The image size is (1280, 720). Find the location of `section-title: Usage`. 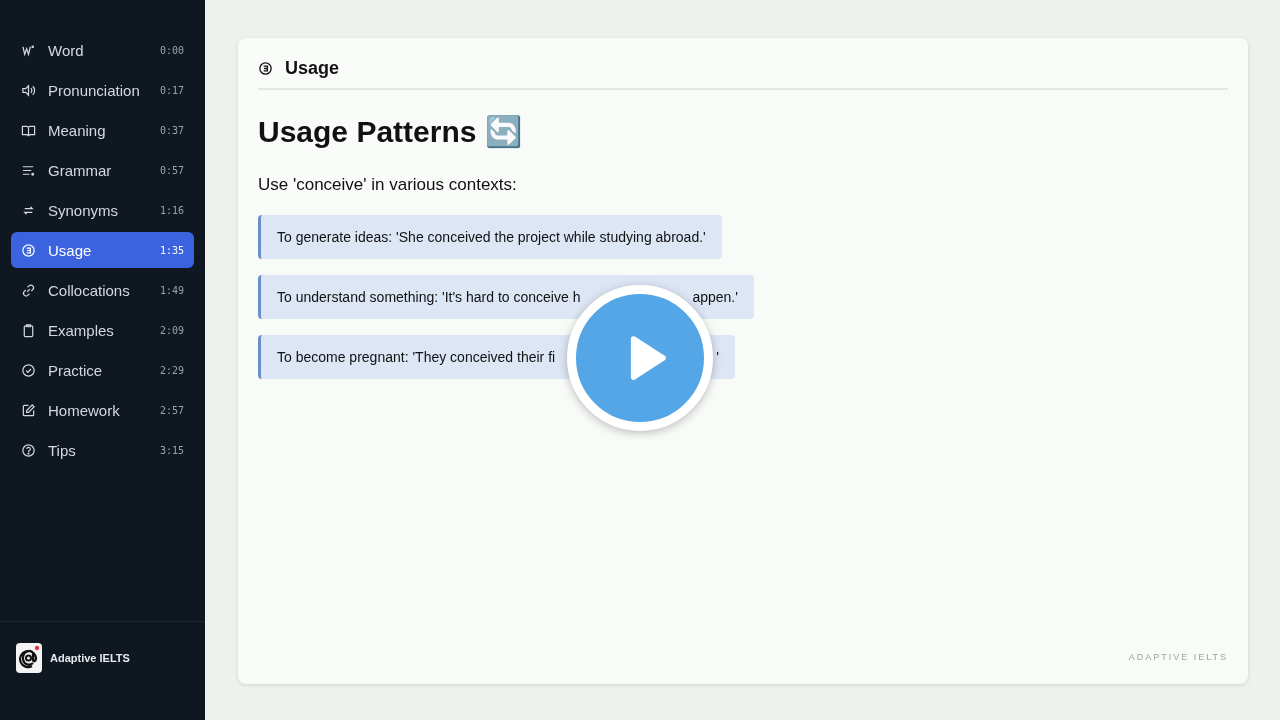

section-title: Usage is located at coordinates (312, 68).